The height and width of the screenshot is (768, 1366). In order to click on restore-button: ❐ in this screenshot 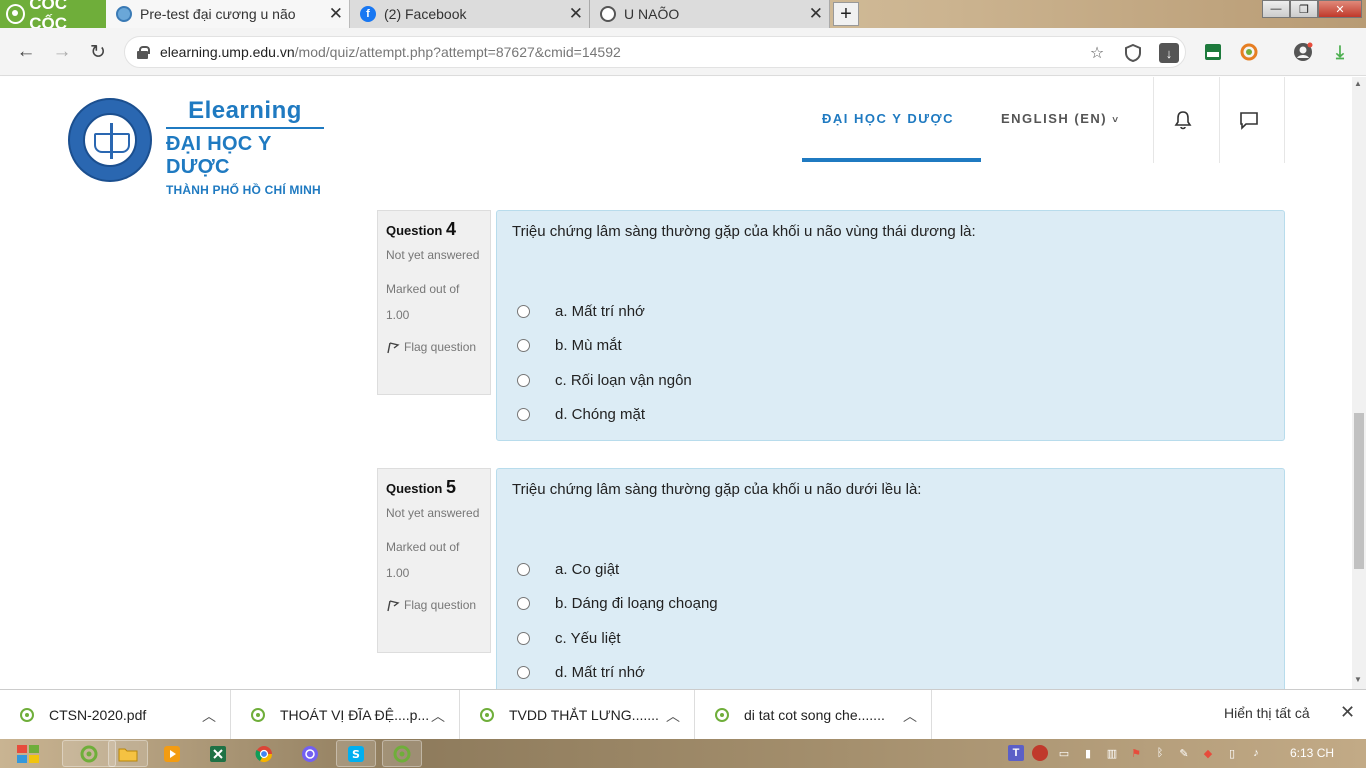, I will do `click(1304, 9)`.